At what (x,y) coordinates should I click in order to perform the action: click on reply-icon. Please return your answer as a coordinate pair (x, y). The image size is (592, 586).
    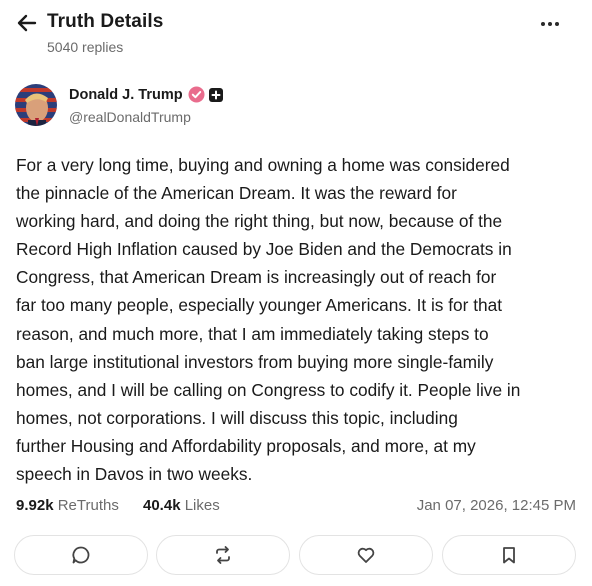
    Looking at the image, I should click on (81, 555).